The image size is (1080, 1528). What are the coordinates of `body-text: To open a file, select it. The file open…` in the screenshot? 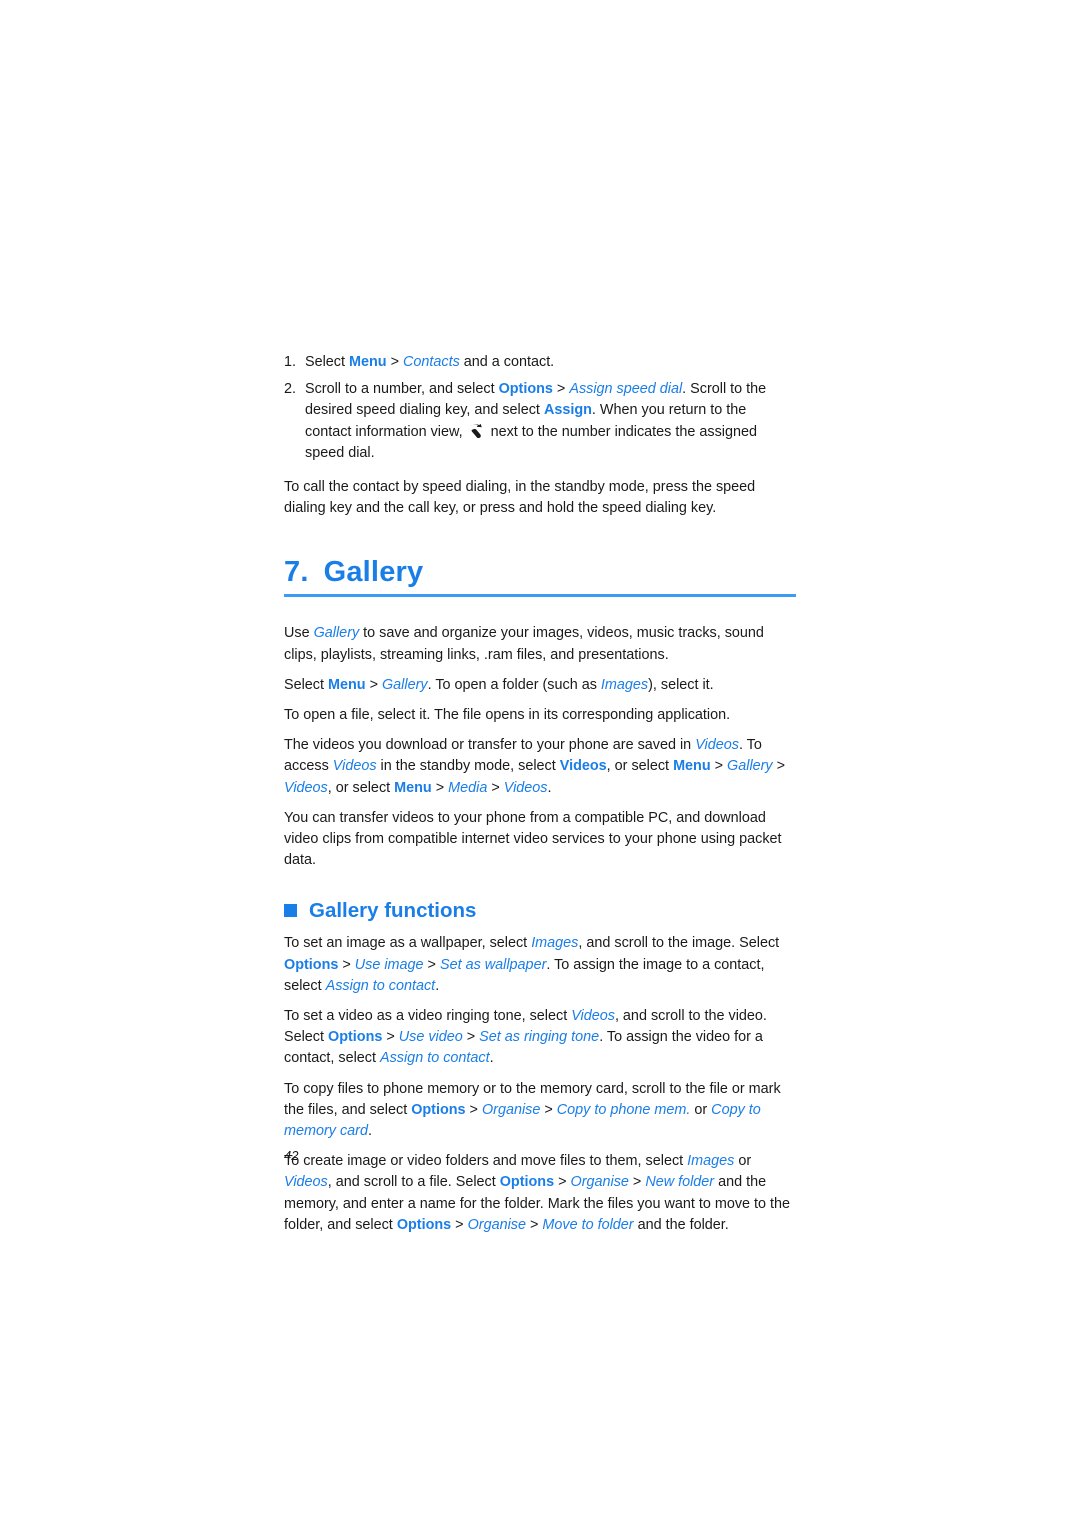 It's located at (507, 715).